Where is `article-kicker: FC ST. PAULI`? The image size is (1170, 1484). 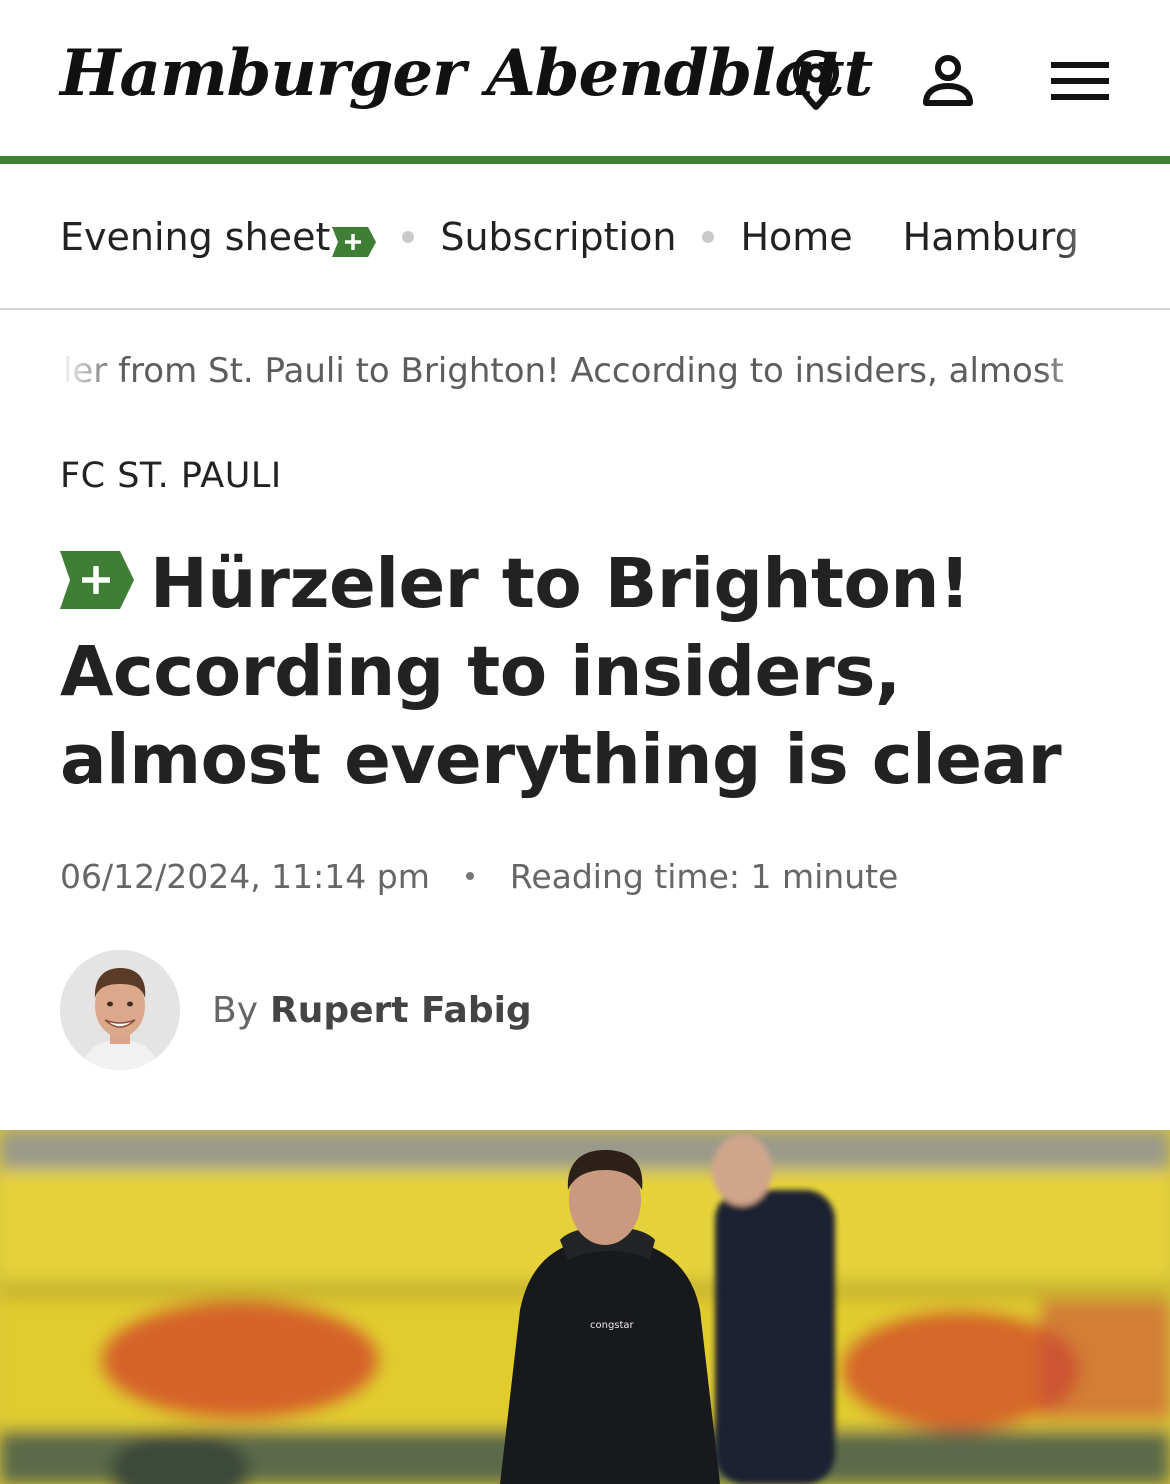 article-kicker: FC ST. PAULI is located at coordinates (171, 476).